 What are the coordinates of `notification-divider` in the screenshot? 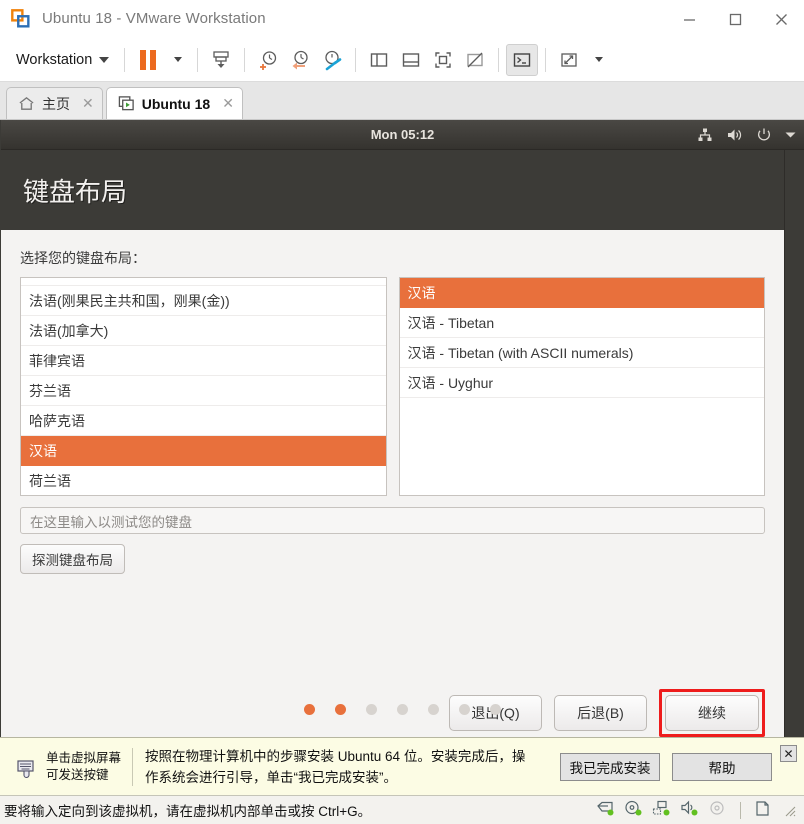 It's located at (133, 766).